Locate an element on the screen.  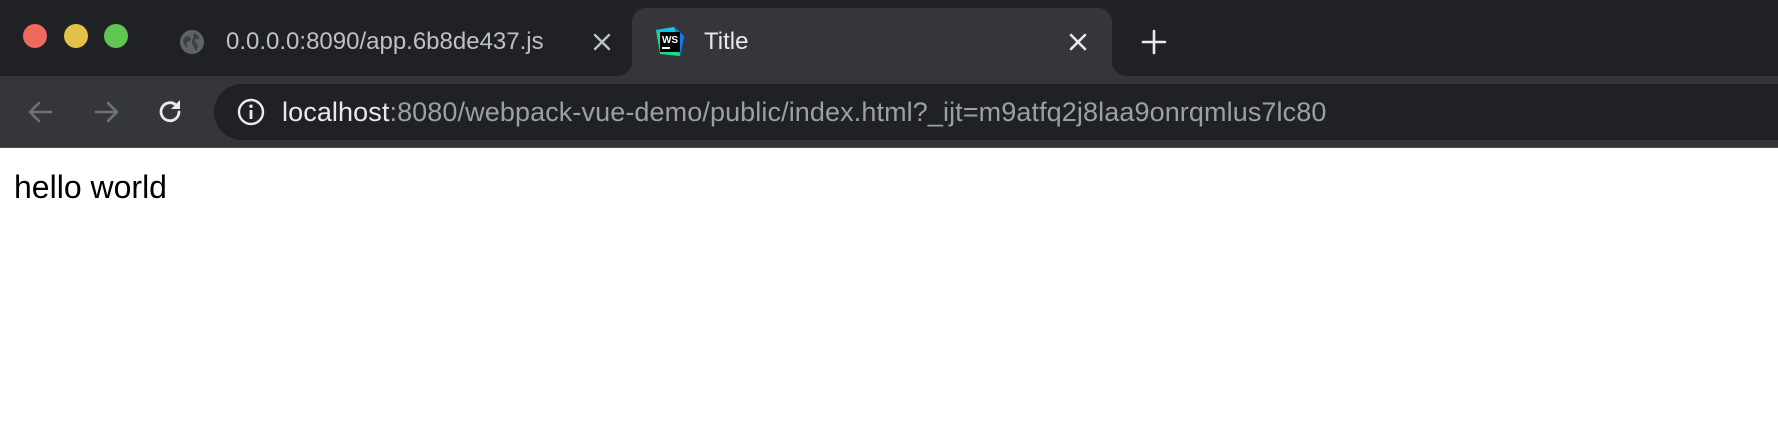
reload-icon is located at coordinates (170, 112).